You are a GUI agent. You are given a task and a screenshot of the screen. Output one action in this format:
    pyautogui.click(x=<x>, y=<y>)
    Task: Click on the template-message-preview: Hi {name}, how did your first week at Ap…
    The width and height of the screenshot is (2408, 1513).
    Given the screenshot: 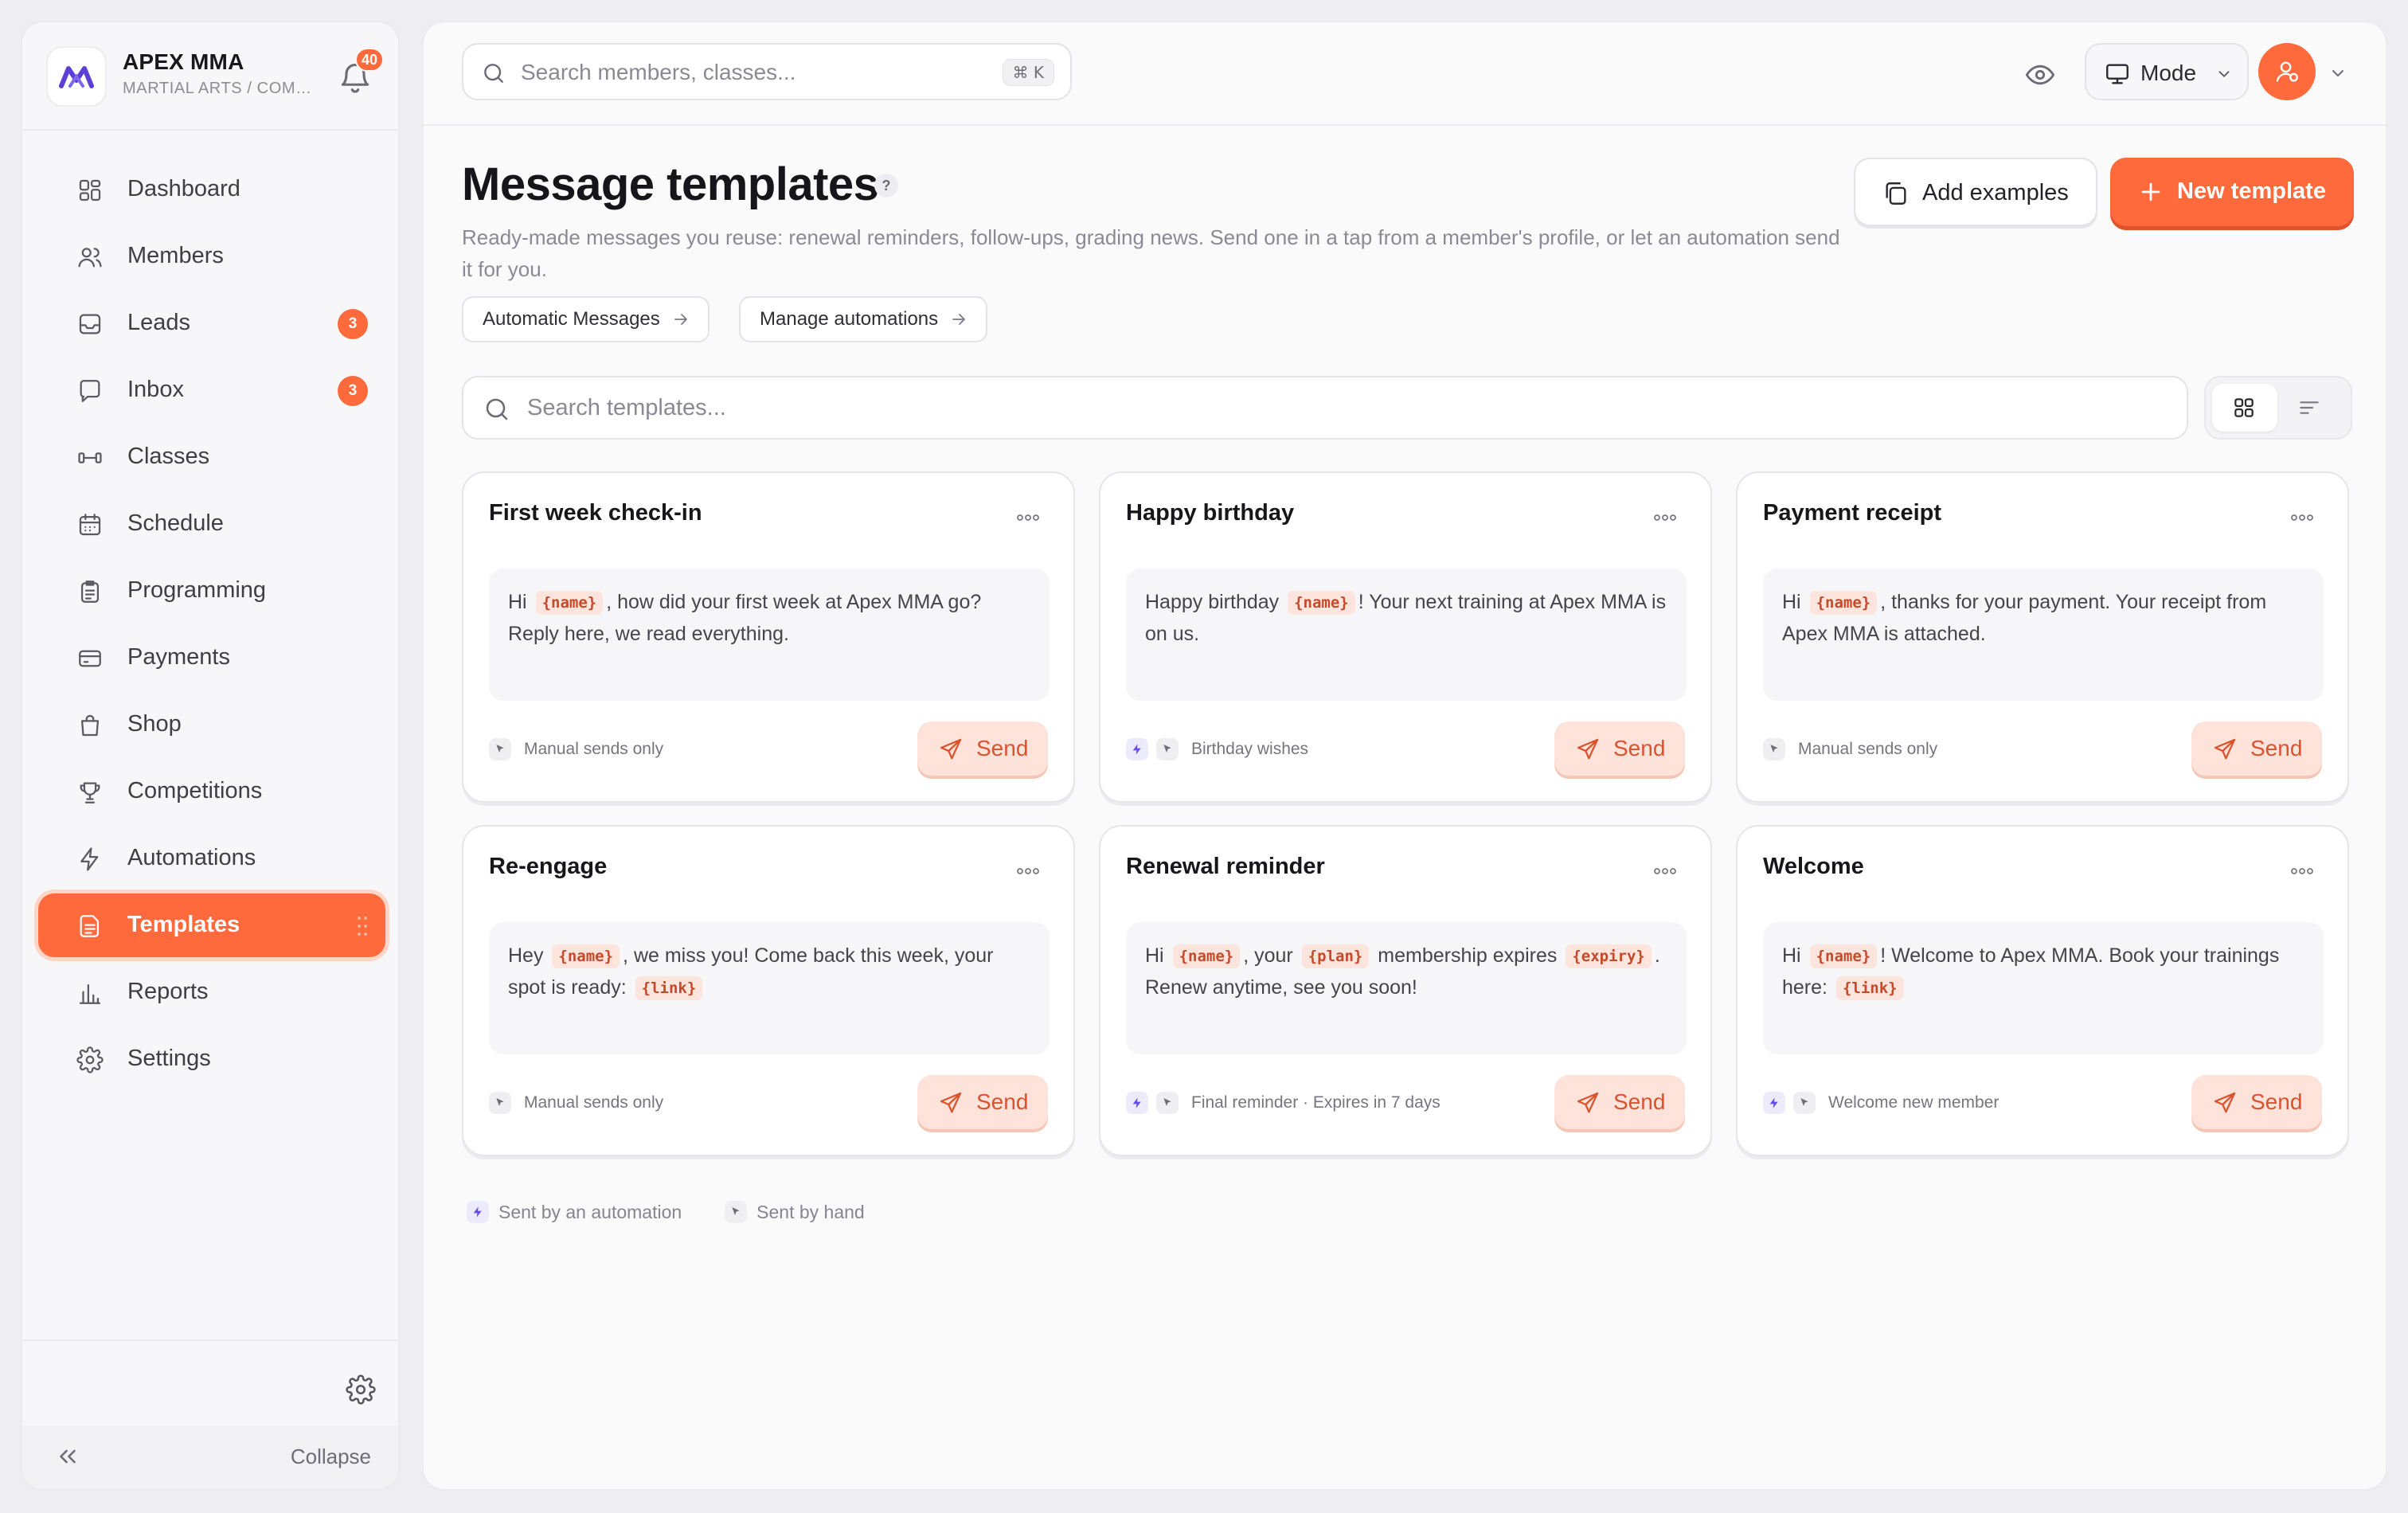 What is the action you would take?
    pyautogui.click(x=769, y=635)
    